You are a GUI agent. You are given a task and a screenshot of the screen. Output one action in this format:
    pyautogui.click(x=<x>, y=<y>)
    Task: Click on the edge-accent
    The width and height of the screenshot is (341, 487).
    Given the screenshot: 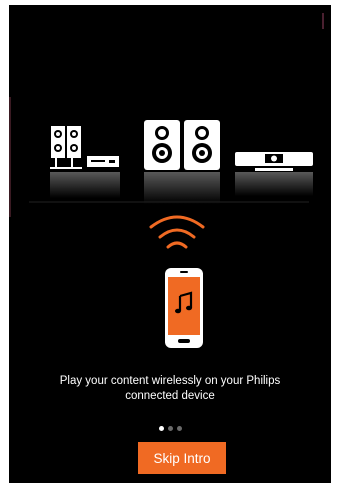 What is the action you would take?
    pyautogui.click(x=323, y=21)
    